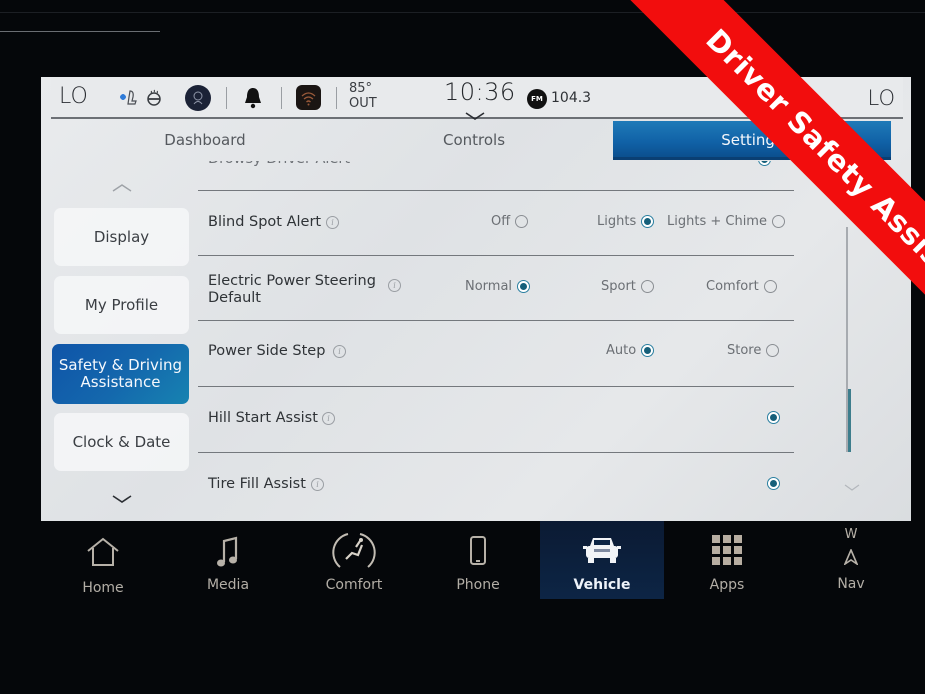 The width and height of the screenshot is (925, 694). What do you see at coordinates (228, 585) in the screenshot?
I see `nav-label: Media` at bounding box center [228, 585].